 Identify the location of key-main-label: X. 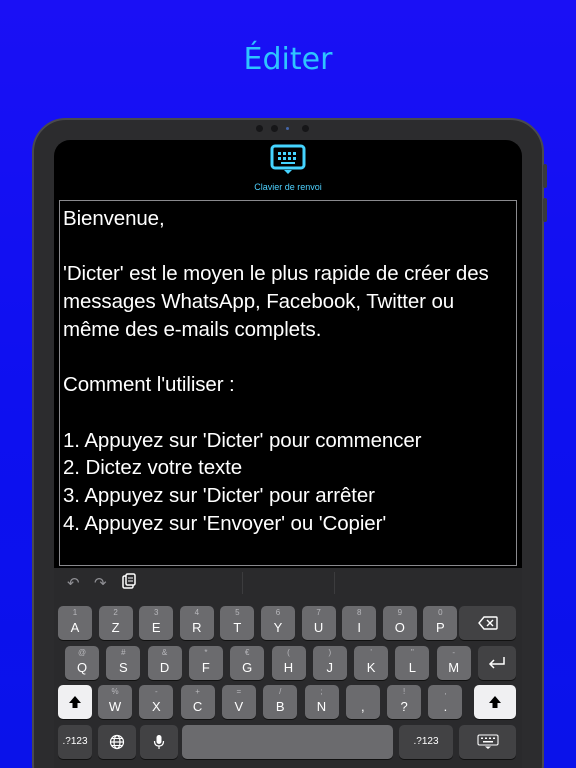
(156, 706).